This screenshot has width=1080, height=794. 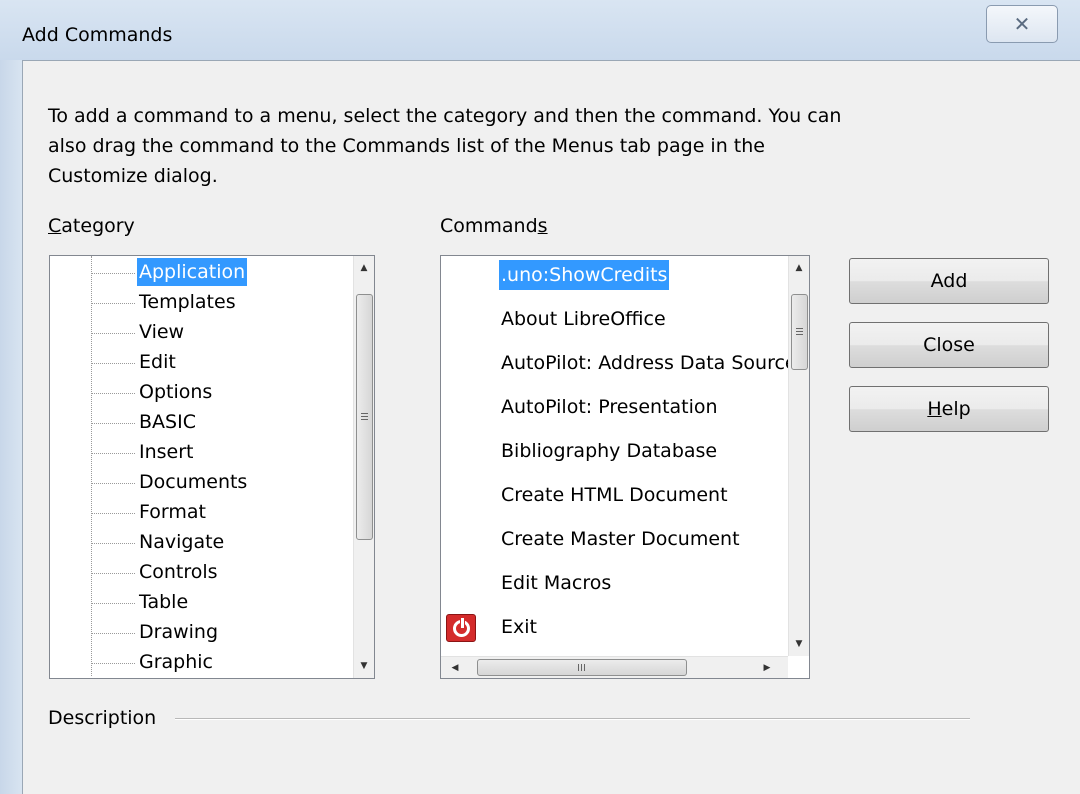 What do you see at coordinates (461, 628) in the screenshot?
I see `power-icon` at bounding box center [461, 628].